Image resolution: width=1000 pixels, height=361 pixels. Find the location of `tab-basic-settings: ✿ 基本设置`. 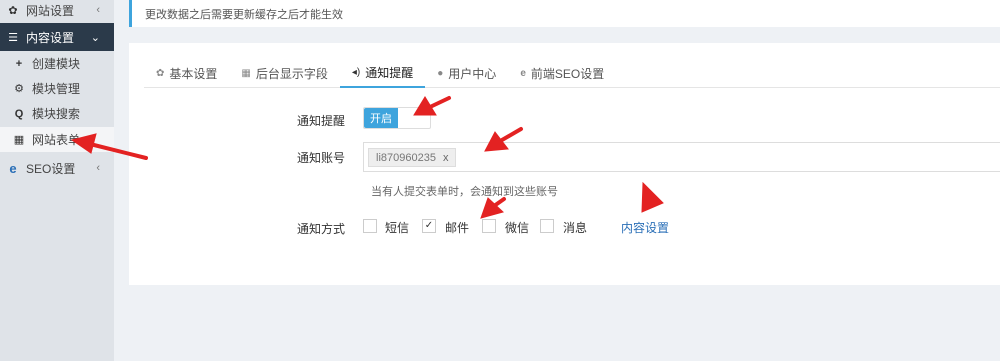

tab-basic-settings: ✿ 基本设置 is located at coordinates (186, 73).